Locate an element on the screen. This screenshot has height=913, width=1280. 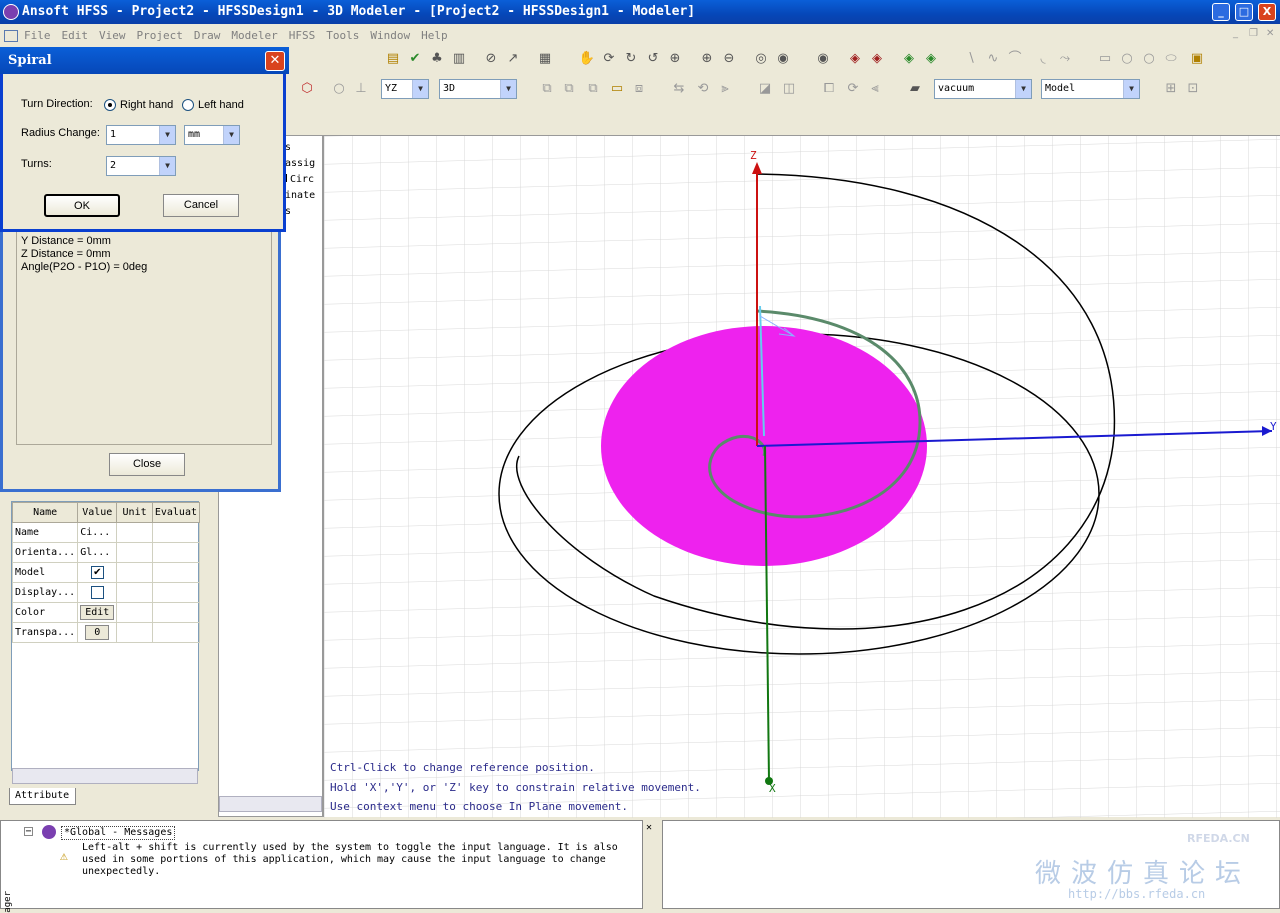
split-icon: ▭ is located at coordinates (617, 89).